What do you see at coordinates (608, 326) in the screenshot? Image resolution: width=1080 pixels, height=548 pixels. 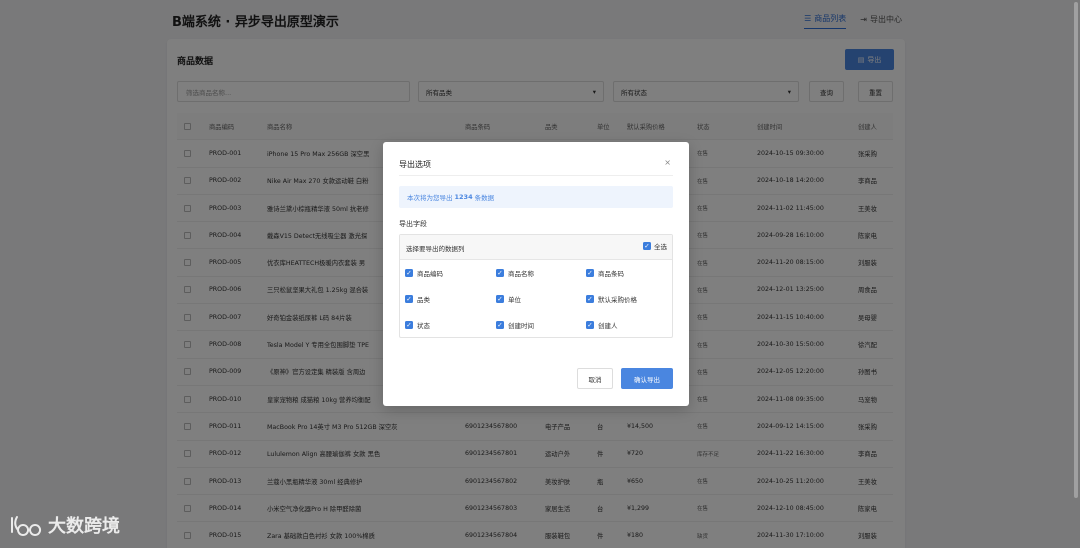 I see `field-option-label: 创建人` at bounding box center [608, 326].